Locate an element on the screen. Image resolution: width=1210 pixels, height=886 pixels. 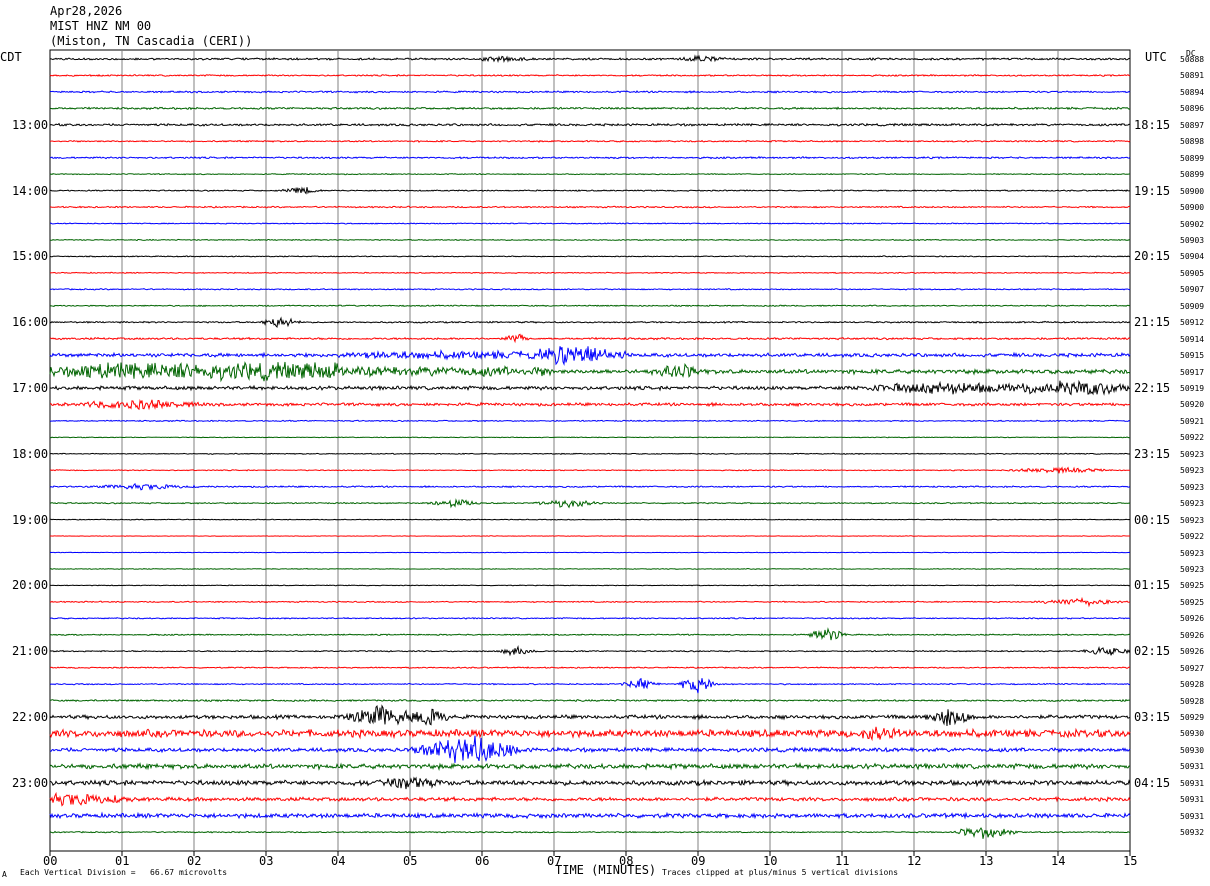
dc-value: 50894 is located at coordinates (1192, 92).